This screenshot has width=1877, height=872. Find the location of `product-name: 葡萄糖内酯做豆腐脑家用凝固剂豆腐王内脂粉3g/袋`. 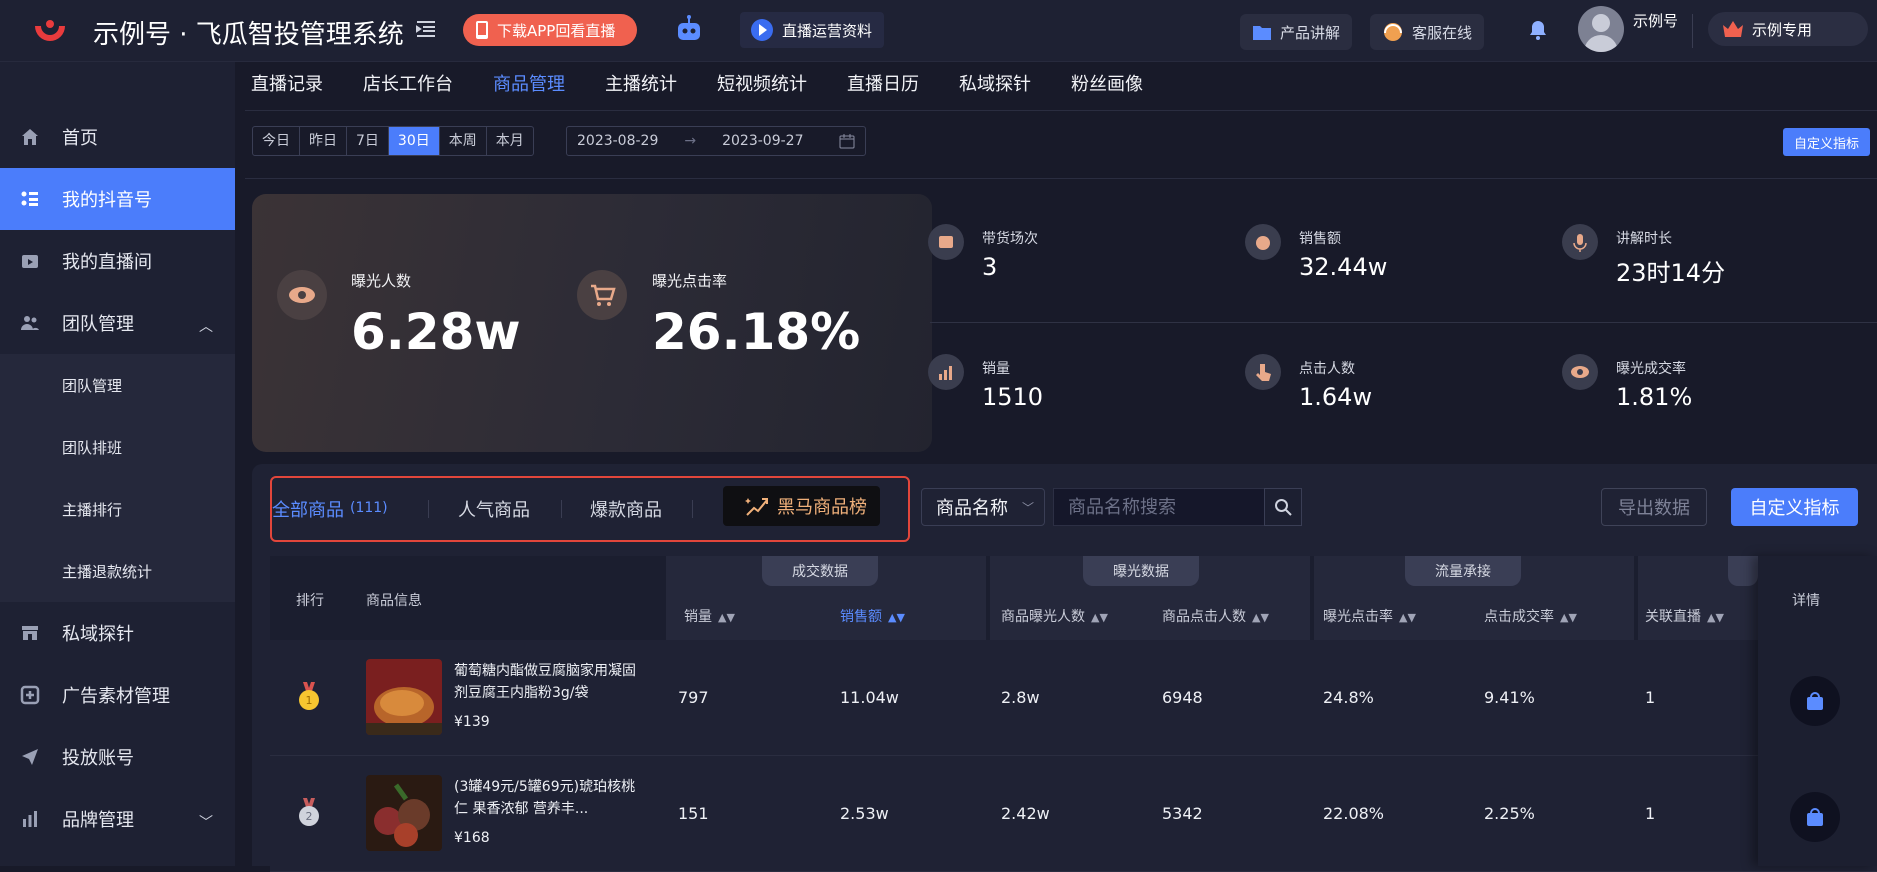

product-name: 葡萄糖内酯做豆腐脑家用凝固剂豆腐王内脂粉3g/袋 is located at coordinates (547, 682).